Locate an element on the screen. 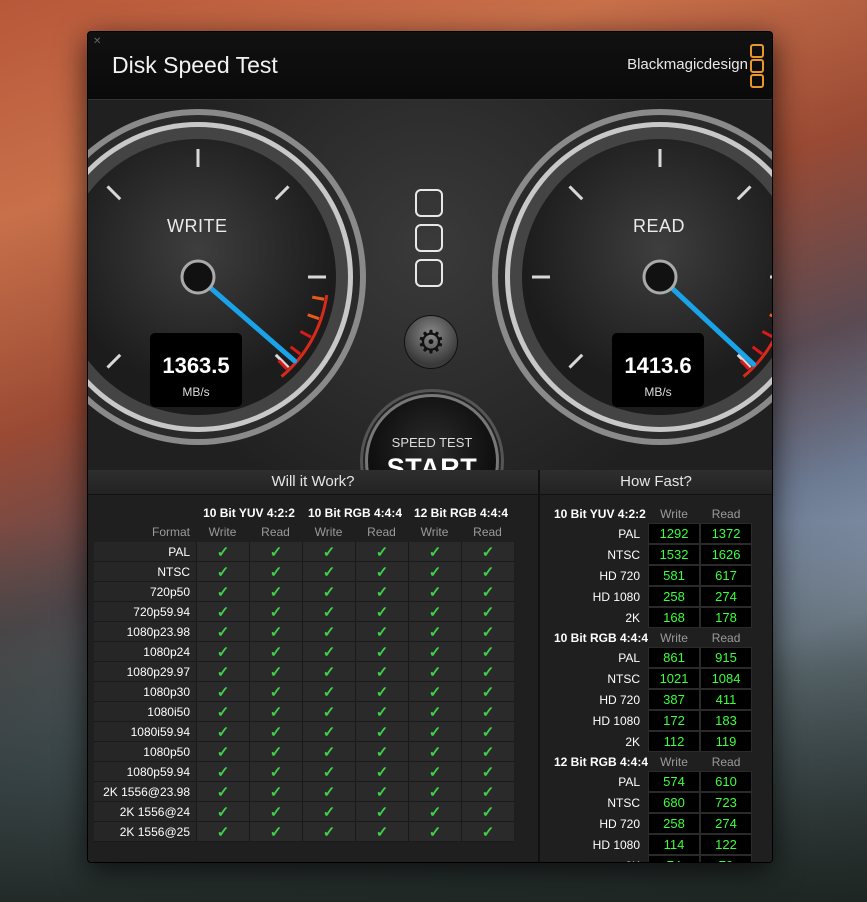 This screenshot has width=867, height=902. format-cell: PAL is located at coordinates (145, 552).